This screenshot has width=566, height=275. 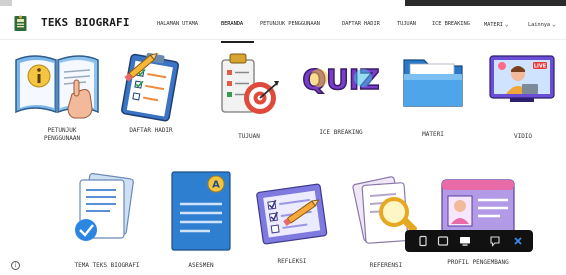 I want to click on label-ice-breaking: ICE BREAKING, so click(x=341, y=132).